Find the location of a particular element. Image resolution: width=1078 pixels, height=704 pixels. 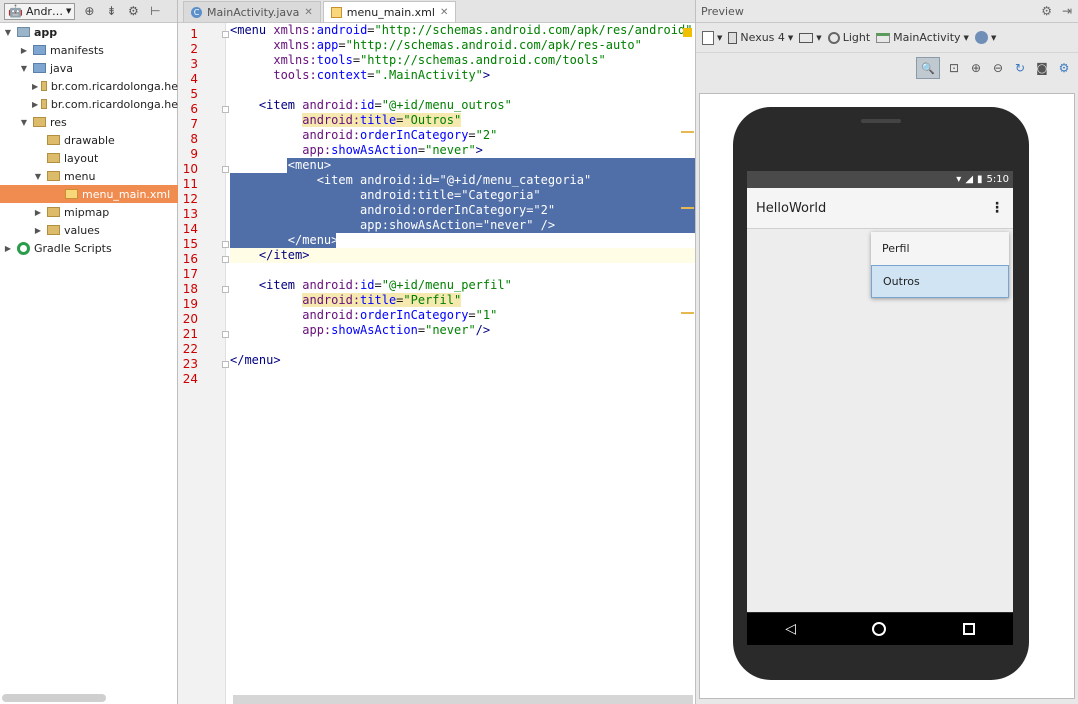

theme-selector: Light is located at coordinates (848, 37).